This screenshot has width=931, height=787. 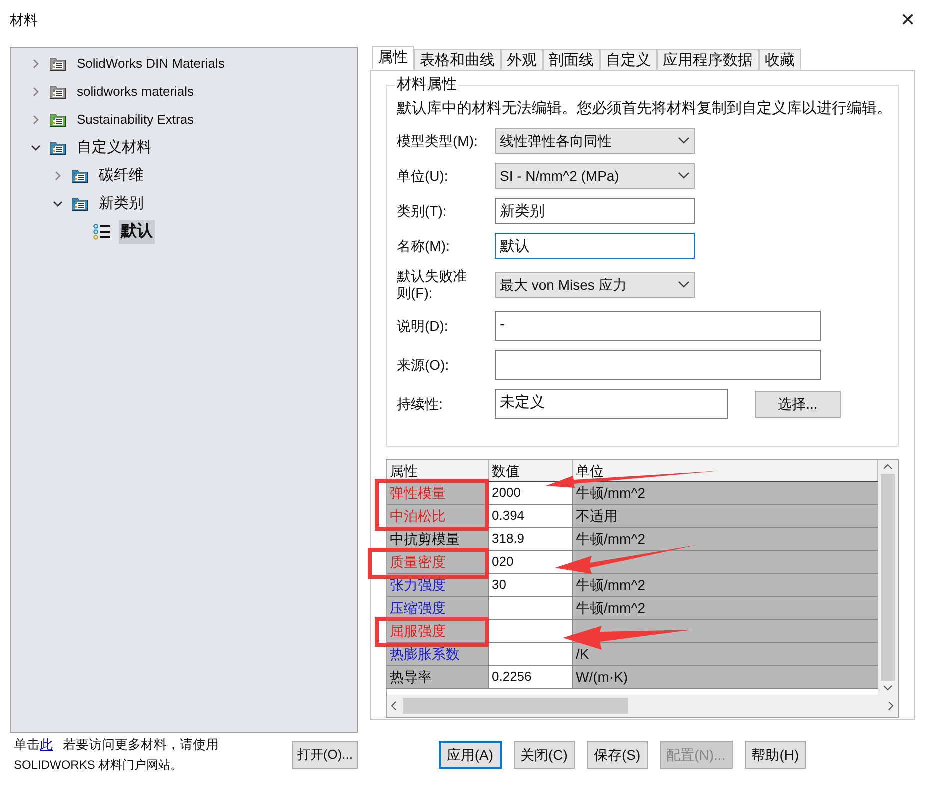 I want to click on text-field: 新类别, so click(x=595, y=211).